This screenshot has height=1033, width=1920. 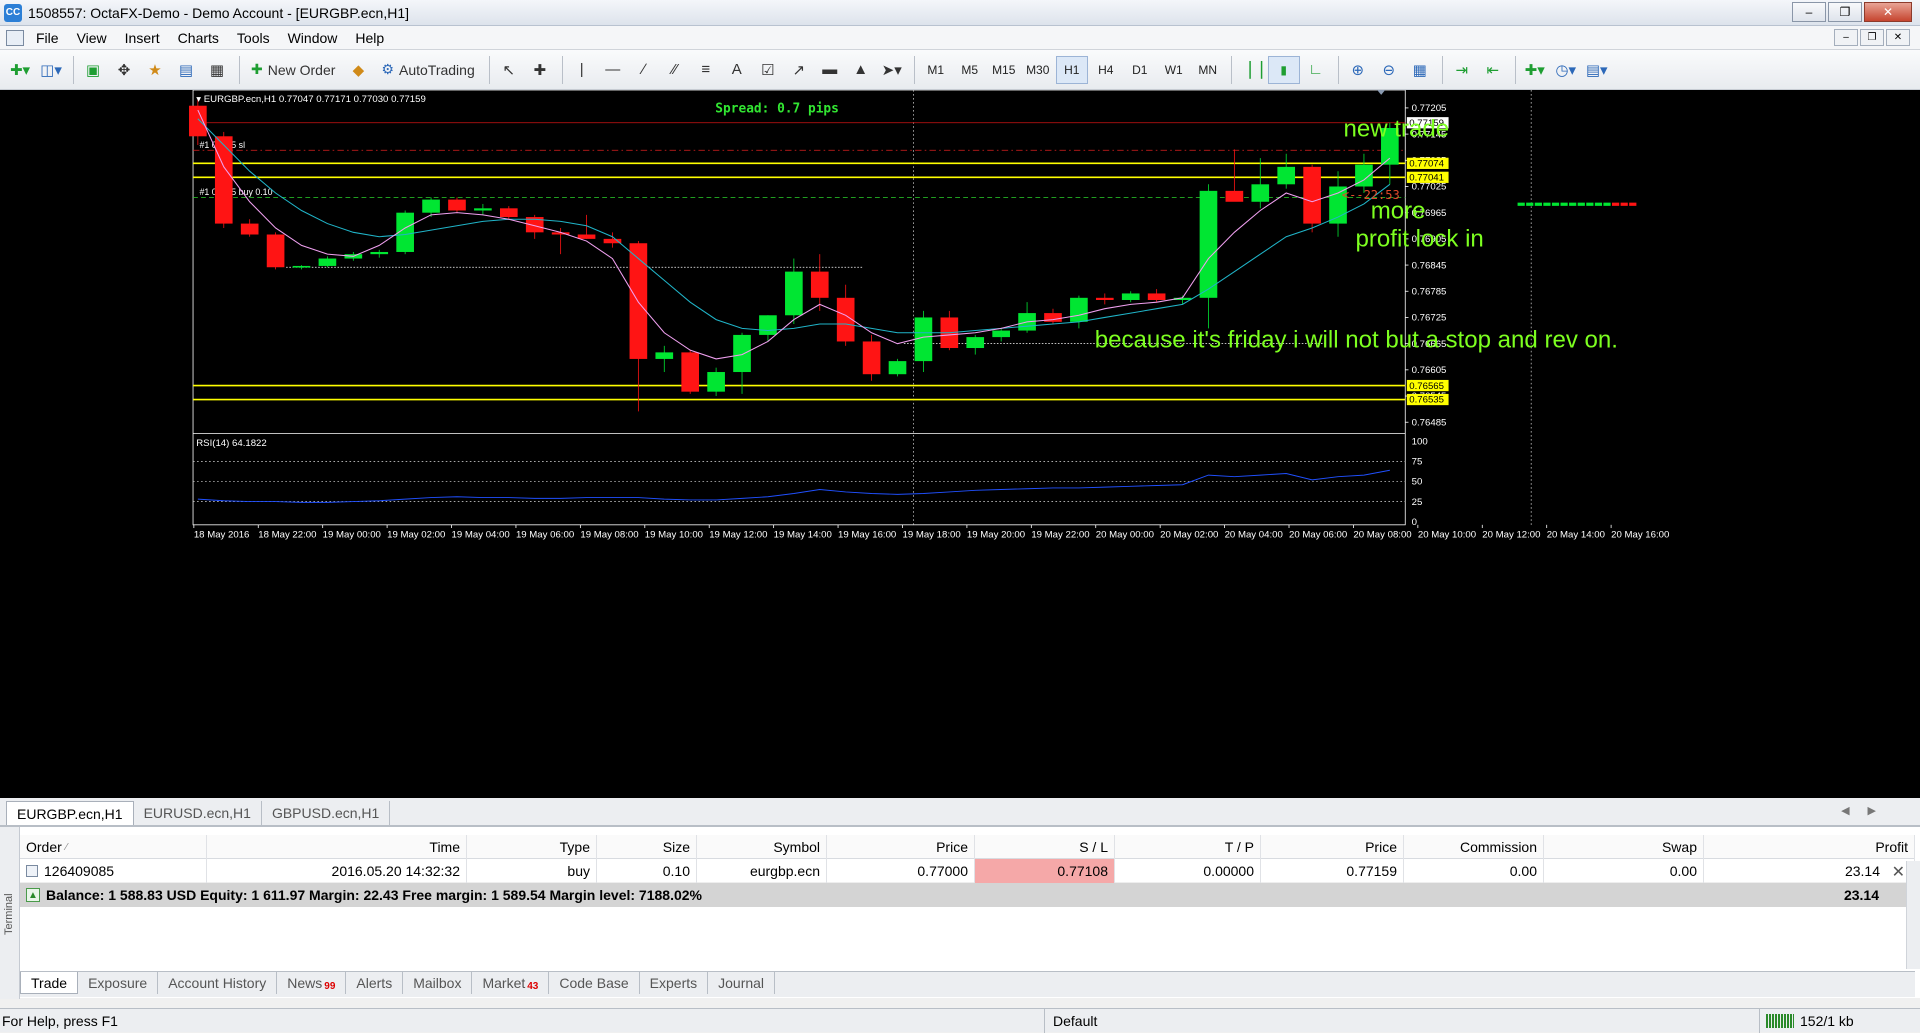 What do you see at coordinates (70, 813) in the screenshot?
I see `tab-eurgbp: EURGBP.ecn,H1` at bounding box center [70, 813].